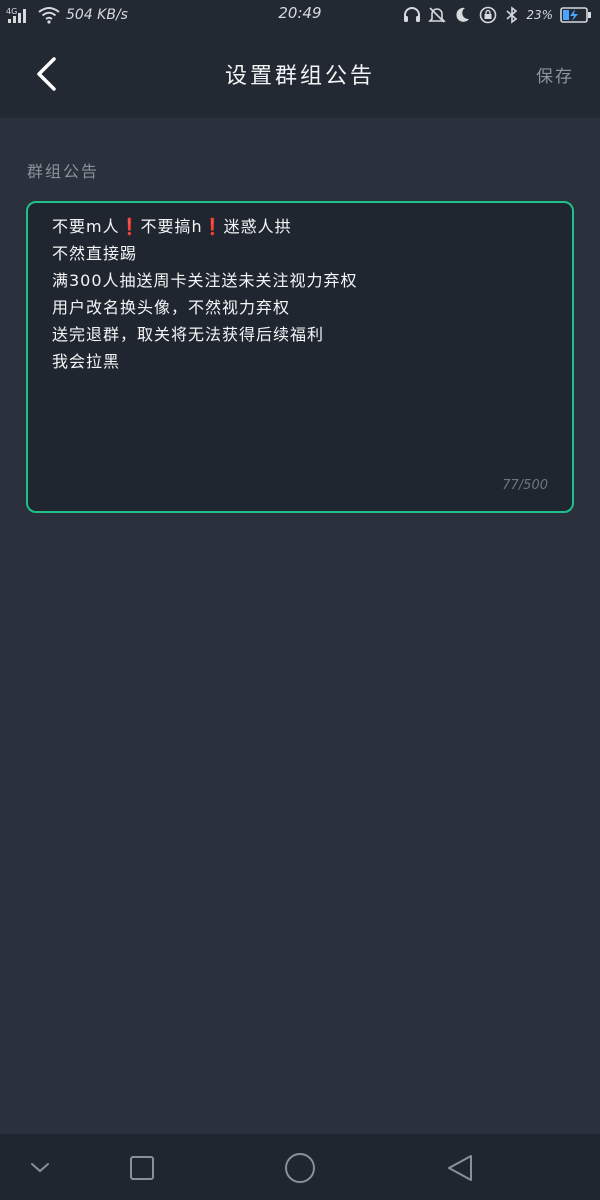 This screenshot has height=1200, width=600. I want to click on moon-icon, so click(463, 14).